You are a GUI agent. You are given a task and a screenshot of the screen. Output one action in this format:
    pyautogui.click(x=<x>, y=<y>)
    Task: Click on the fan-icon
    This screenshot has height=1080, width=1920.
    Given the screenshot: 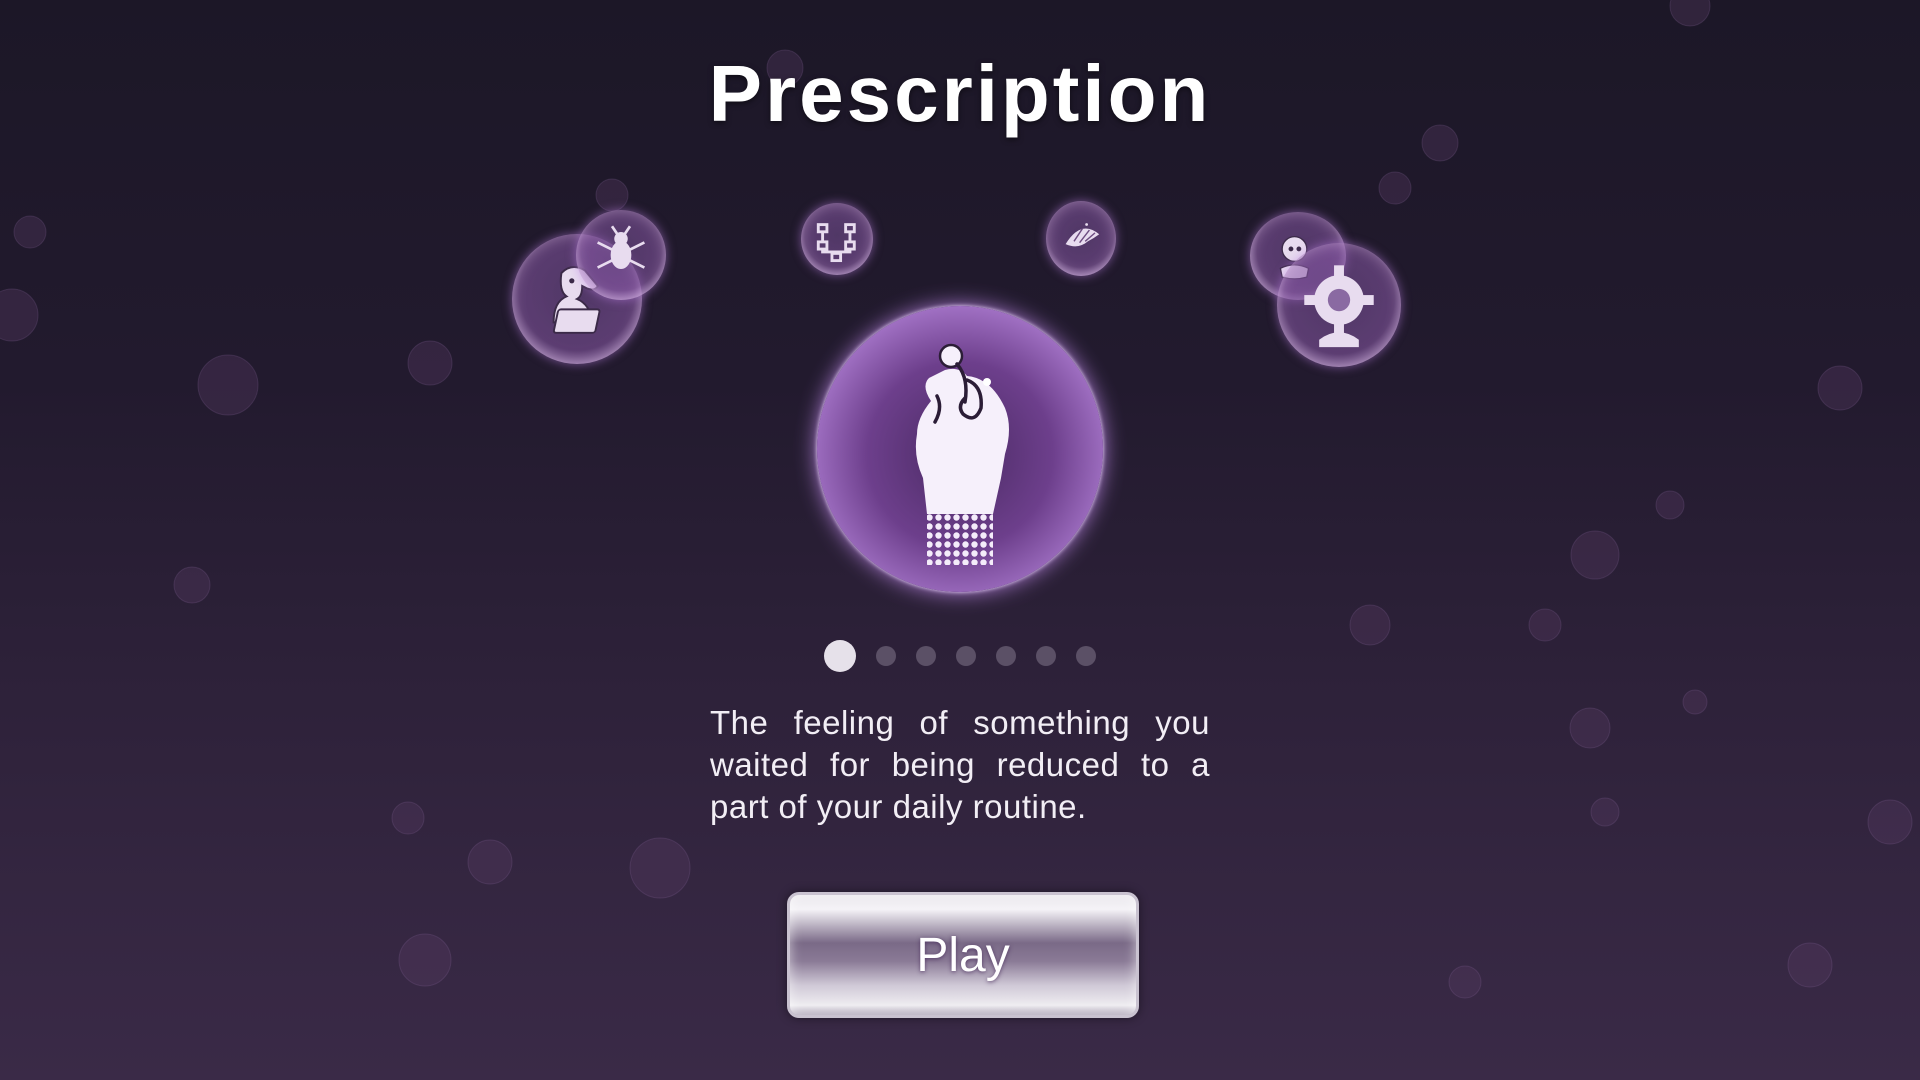 What is the action you would take?
    pyautogui.click(x=1082, y=235)
    